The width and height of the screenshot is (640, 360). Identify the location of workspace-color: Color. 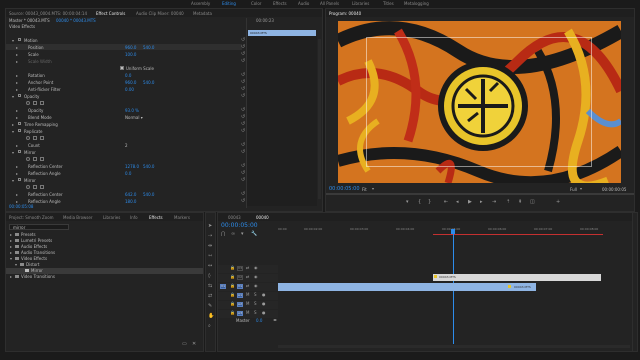
(256, 3).